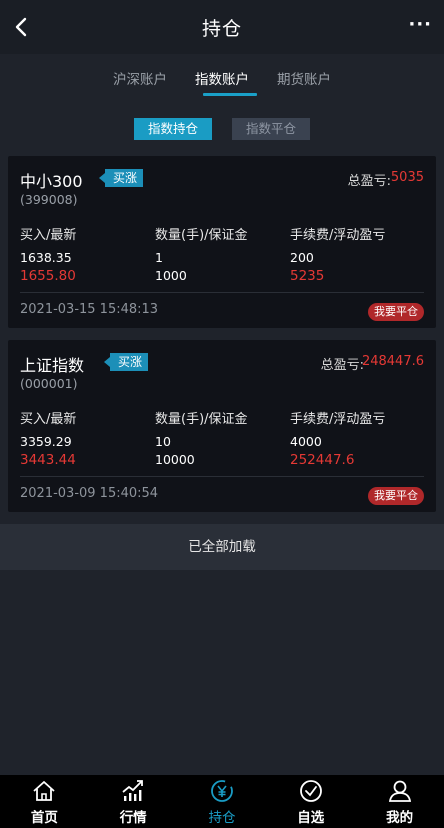 This screenshot has height=828, width=444. What do you see at coordinates (407, 177) in the screenshot?
I see `total-pl-value: 5035` at bounding box center [407, 177].